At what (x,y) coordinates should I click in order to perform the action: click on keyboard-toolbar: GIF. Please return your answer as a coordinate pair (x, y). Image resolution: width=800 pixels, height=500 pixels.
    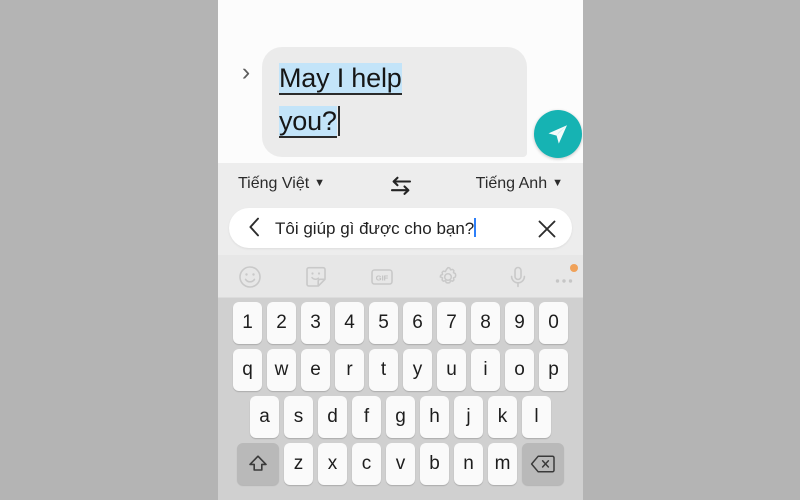
    Looking at the image, I should click on (400, 276).